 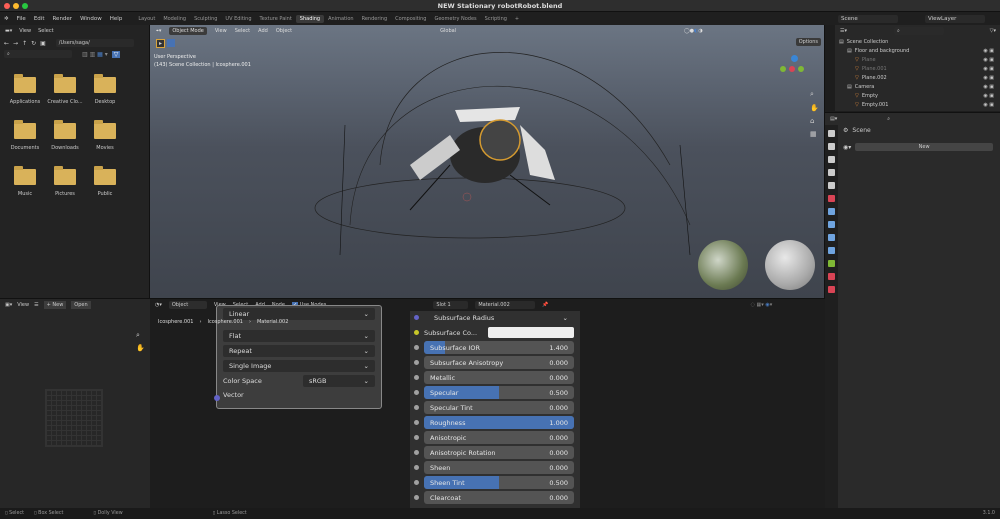 What do you see at coordinates (499, 452) in the screenshot?
I see `value-slider: Anisotropic Rotation 0.000` at bounding box center [499, 452].